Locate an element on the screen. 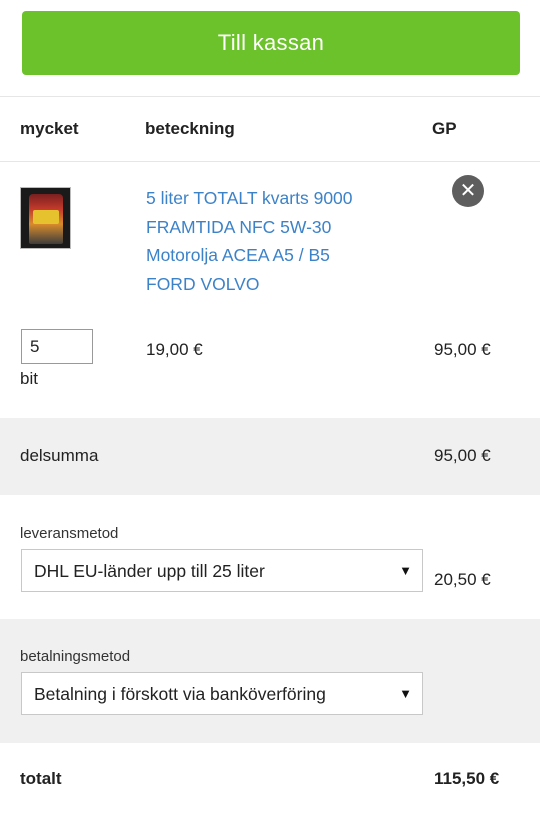 The image size is (540, 818). close-circle-icon: ✕ is located at coordinates (468, 191).